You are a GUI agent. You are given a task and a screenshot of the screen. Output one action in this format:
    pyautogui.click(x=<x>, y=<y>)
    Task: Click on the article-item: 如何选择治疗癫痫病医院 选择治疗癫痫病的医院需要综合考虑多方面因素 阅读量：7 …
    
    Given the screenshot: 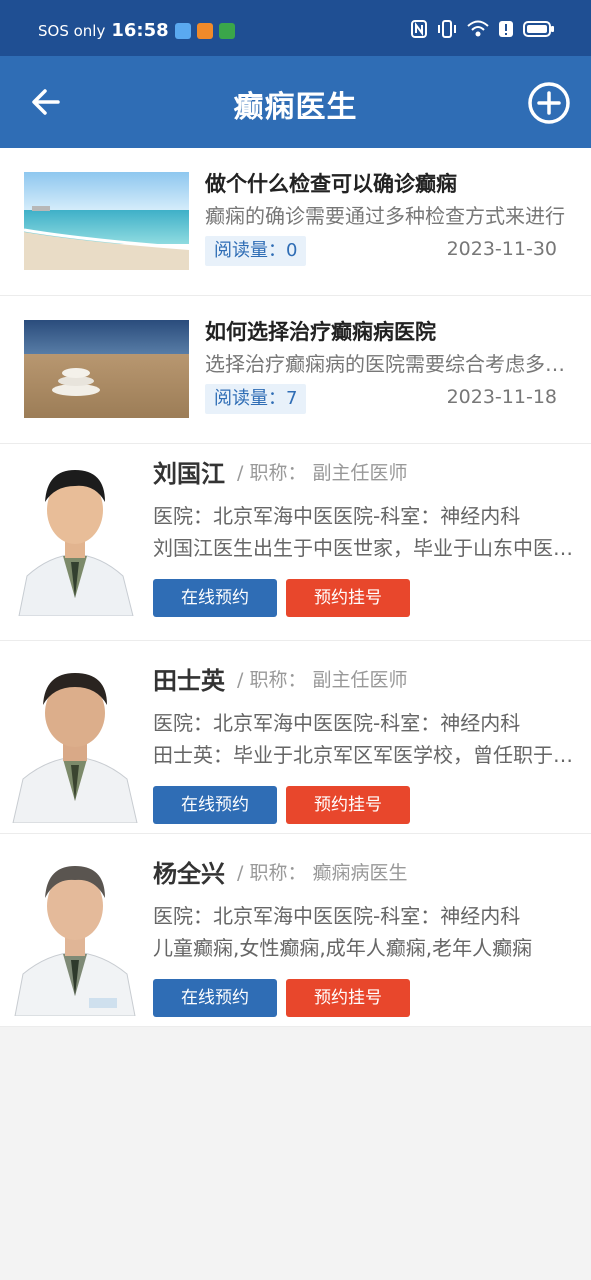 What is the action you would take?
    pyautogui.click(x=295, y=370)
    